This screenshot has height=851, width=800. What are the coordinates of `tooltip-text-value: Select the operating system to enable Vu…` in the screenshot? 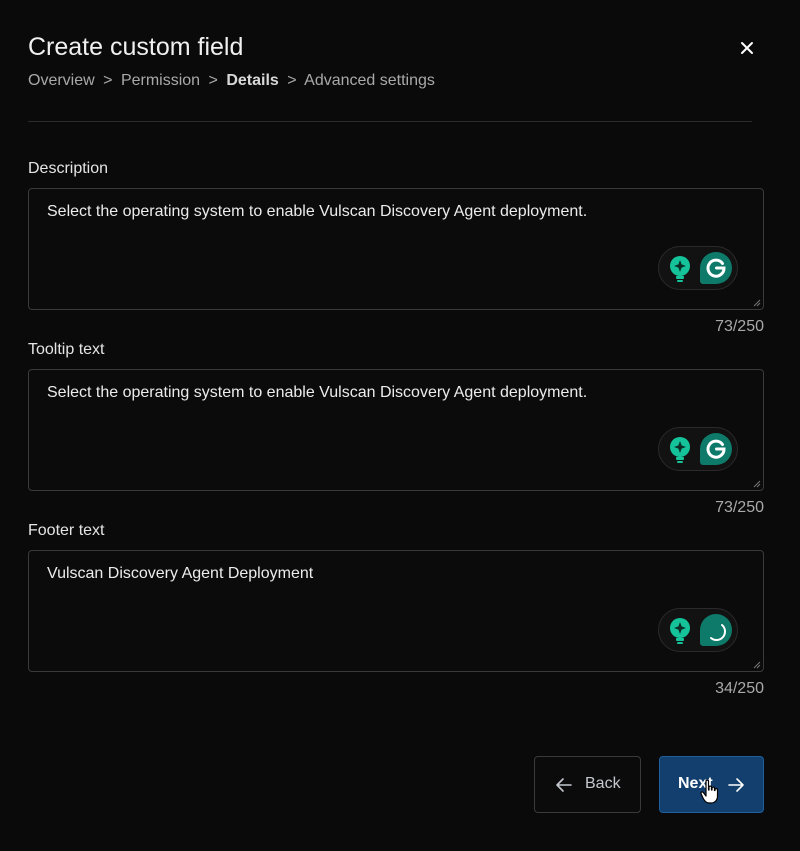 It's located at (317, 393).